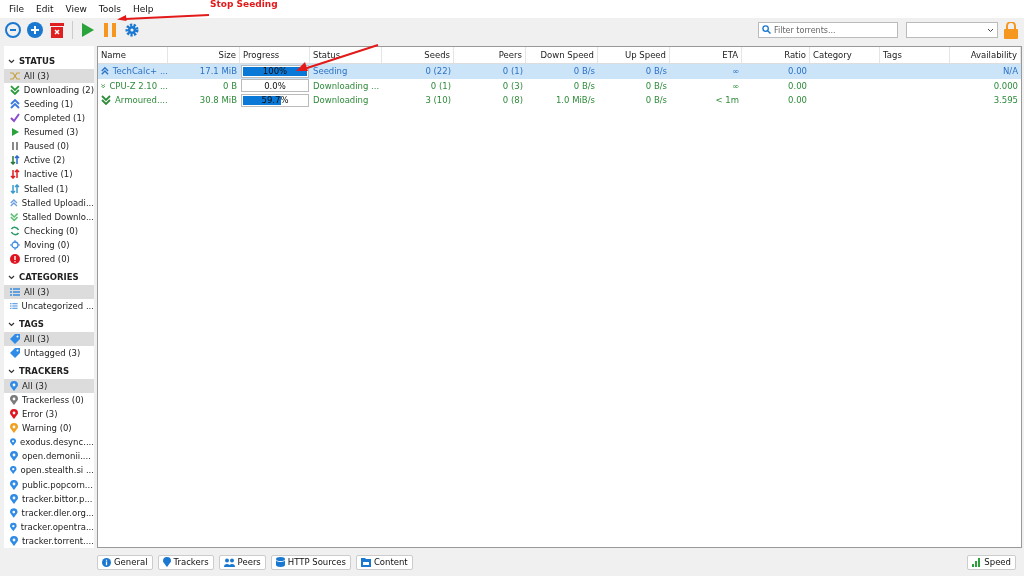 Image resolution: width=1024 pixels, height=576 pixels. Describe the element at coordinates (49, 174) in the screenshot. I see `sidebar-item: Inactive (1)` at that location.